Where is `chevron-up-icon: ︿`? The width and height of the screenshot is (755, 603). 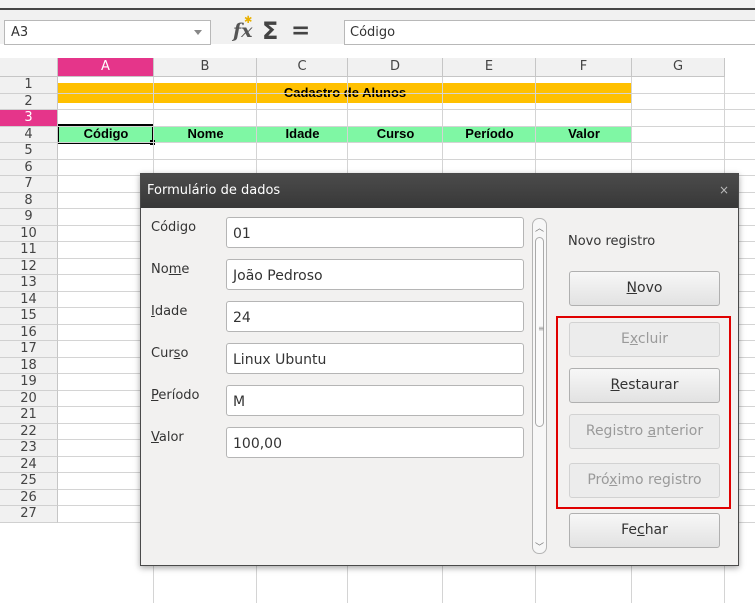
chevron-up-icon: ︿ is located at coordinates (539, 227).